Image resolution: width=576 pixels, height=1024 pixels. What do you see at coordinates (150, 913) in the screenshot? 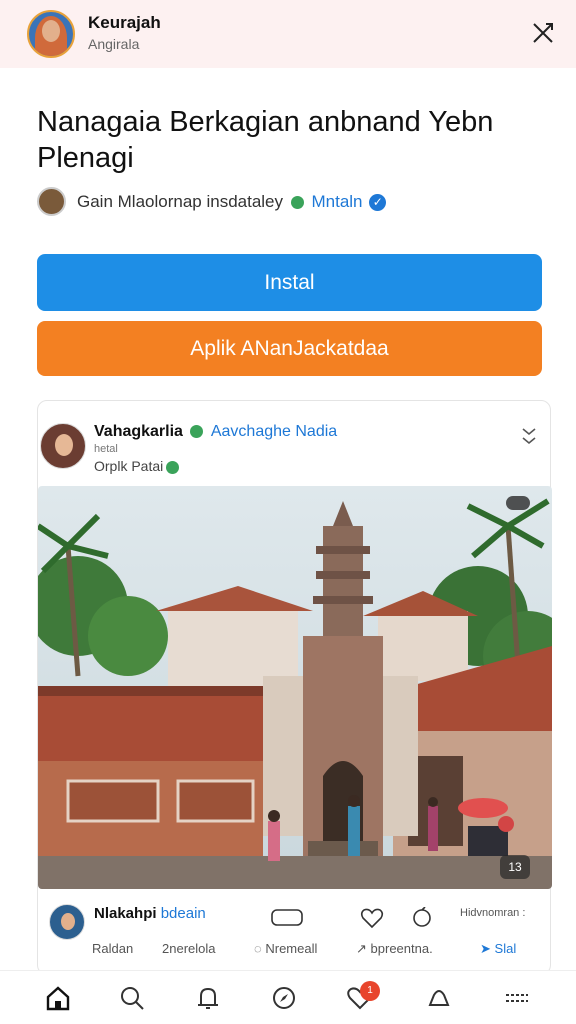
I see `commenter-name: Nlakahpi bdeain` at bounding box center [150, 913].